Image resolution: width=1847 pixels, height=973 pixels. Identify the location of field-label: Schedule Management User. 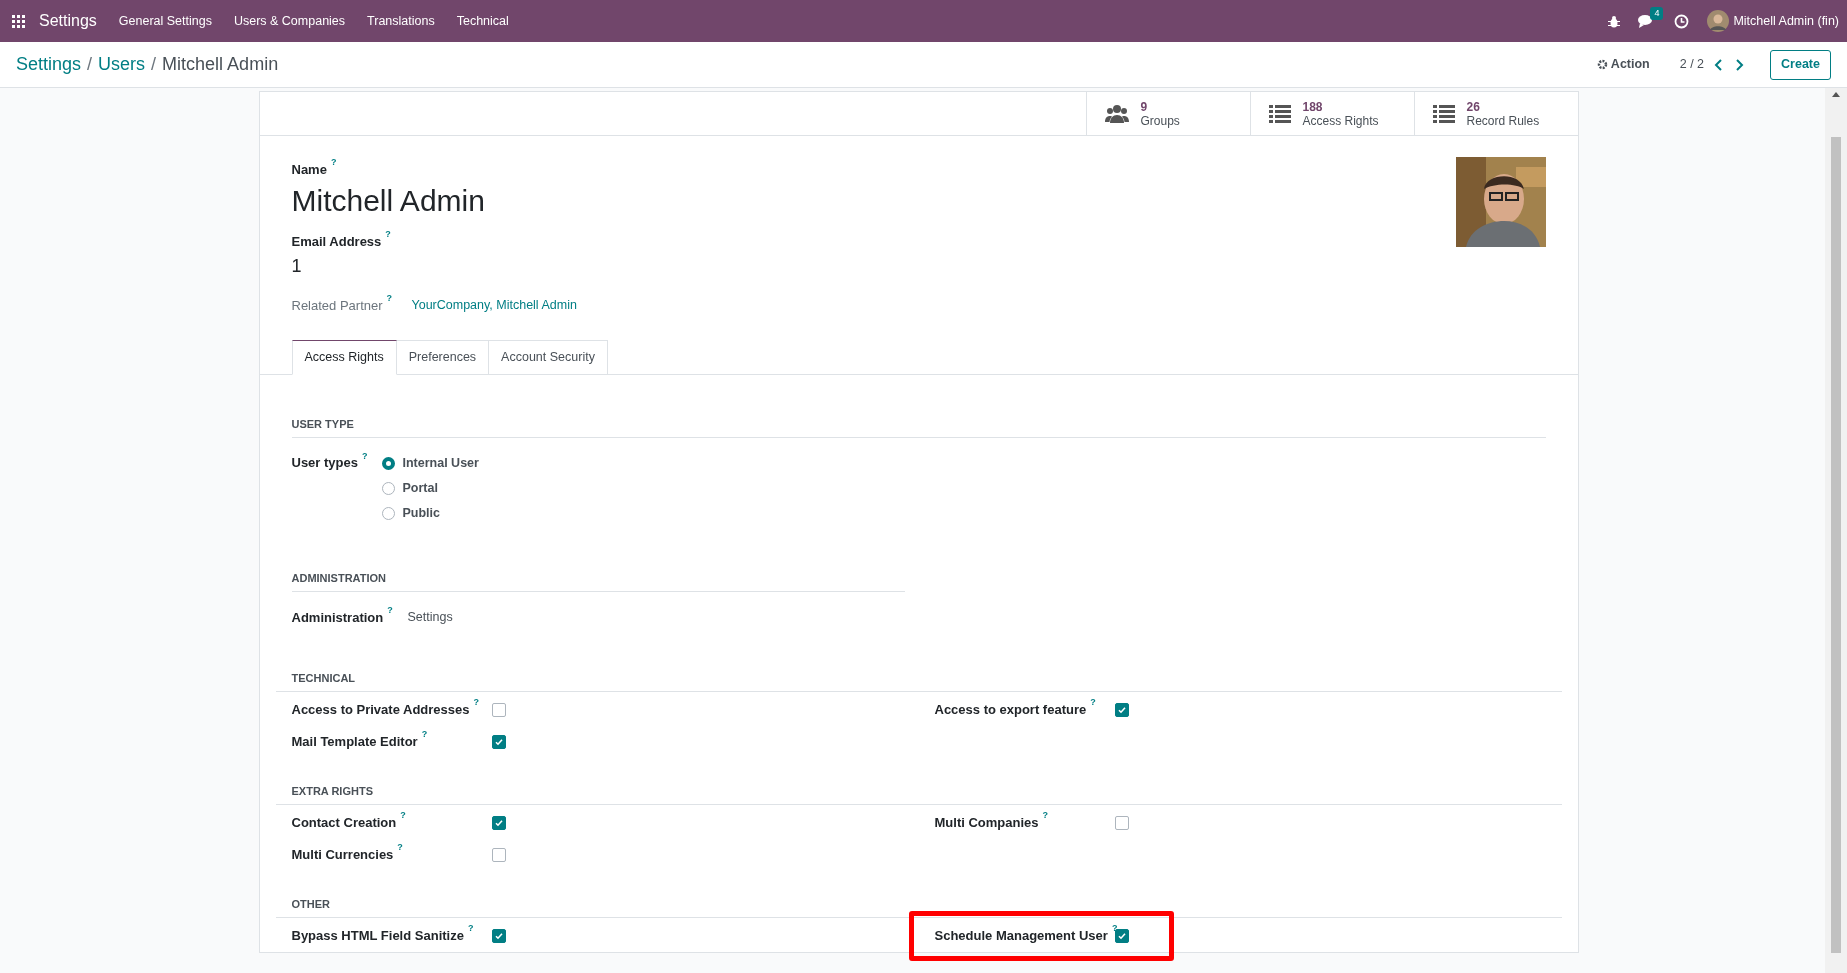
(1021, 936).